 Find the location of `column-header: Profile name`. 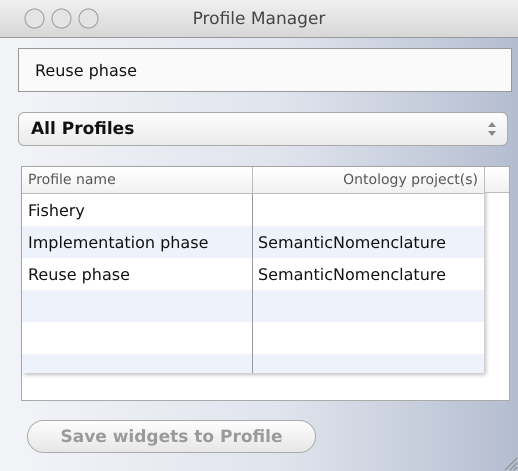

column-header: Profile name is located at coordinates (137, 180).